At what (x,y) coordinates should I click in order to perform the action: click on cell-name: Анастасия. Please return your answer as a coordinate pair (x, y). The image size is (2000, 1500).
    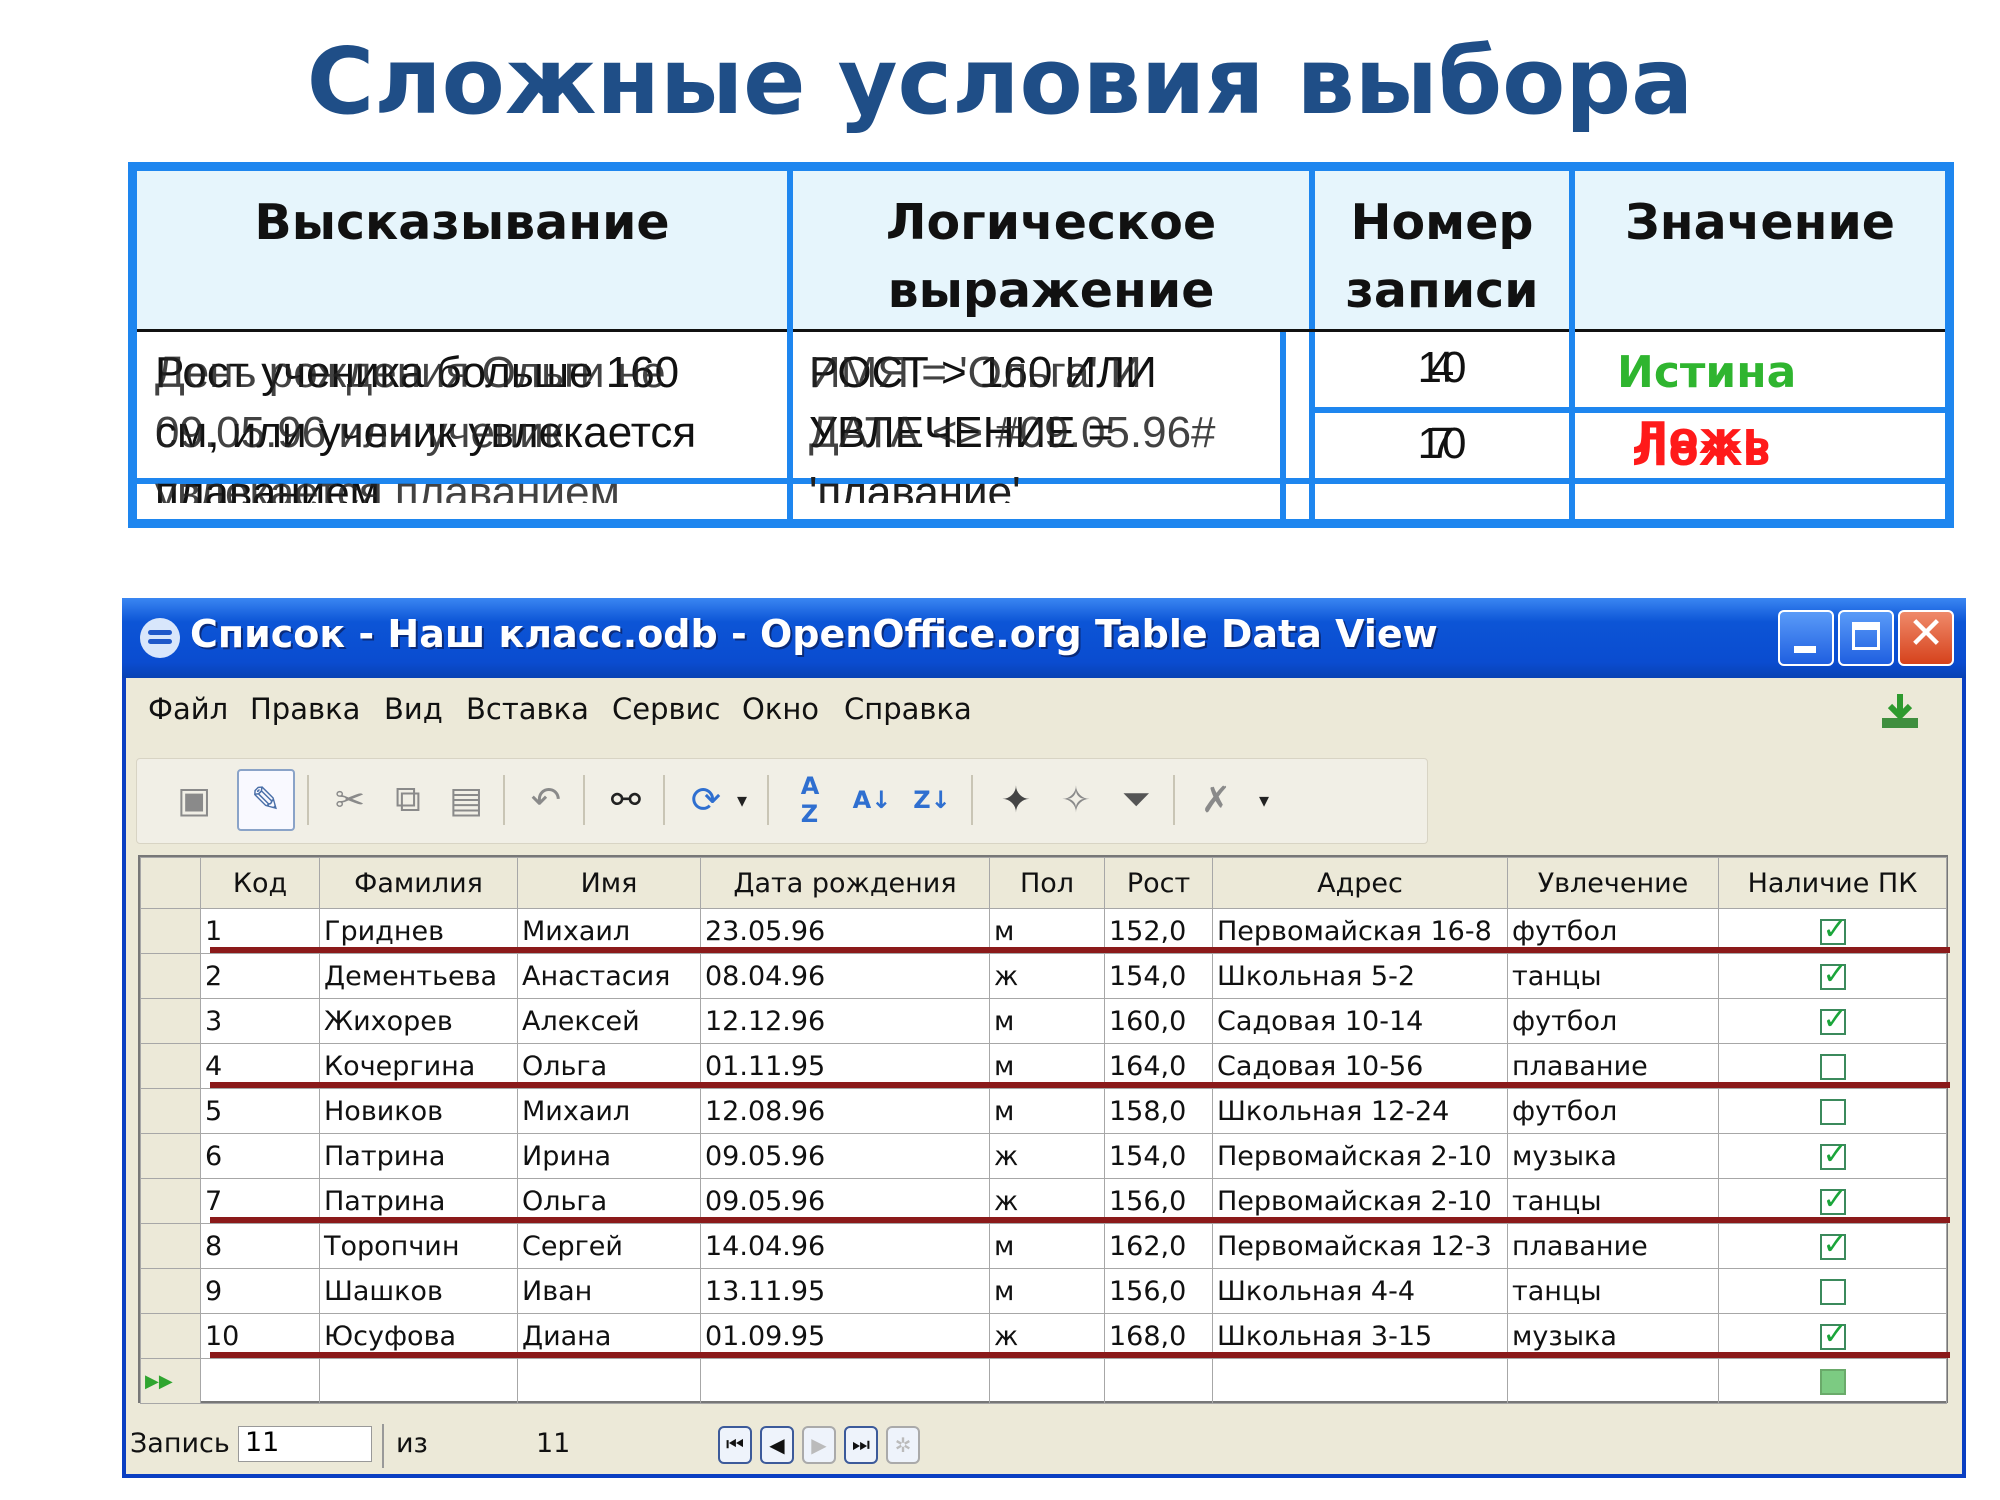
    Looking at the image, I should click on (609, 976).